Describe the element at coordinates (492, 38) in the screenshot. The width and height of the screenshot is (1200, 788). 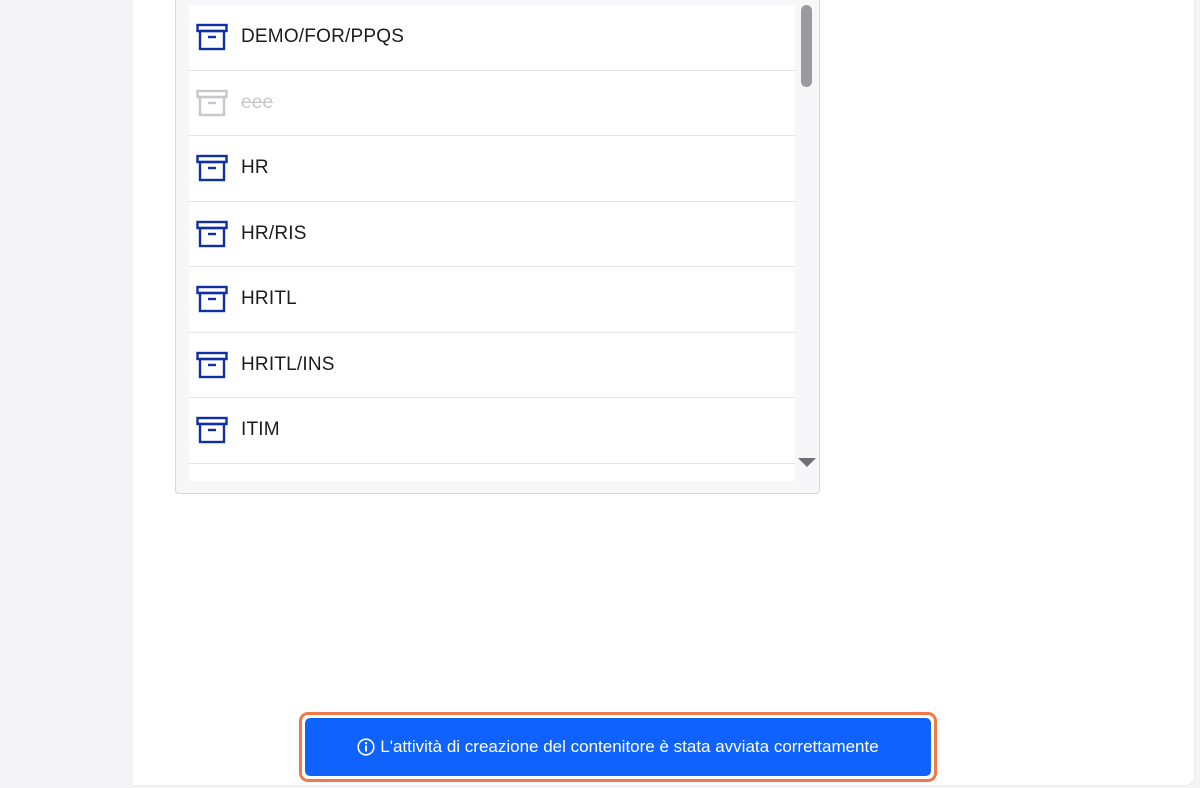
I see `list-item-demo-for-ppqs: DEMO/FOR/PPQS` at that location.